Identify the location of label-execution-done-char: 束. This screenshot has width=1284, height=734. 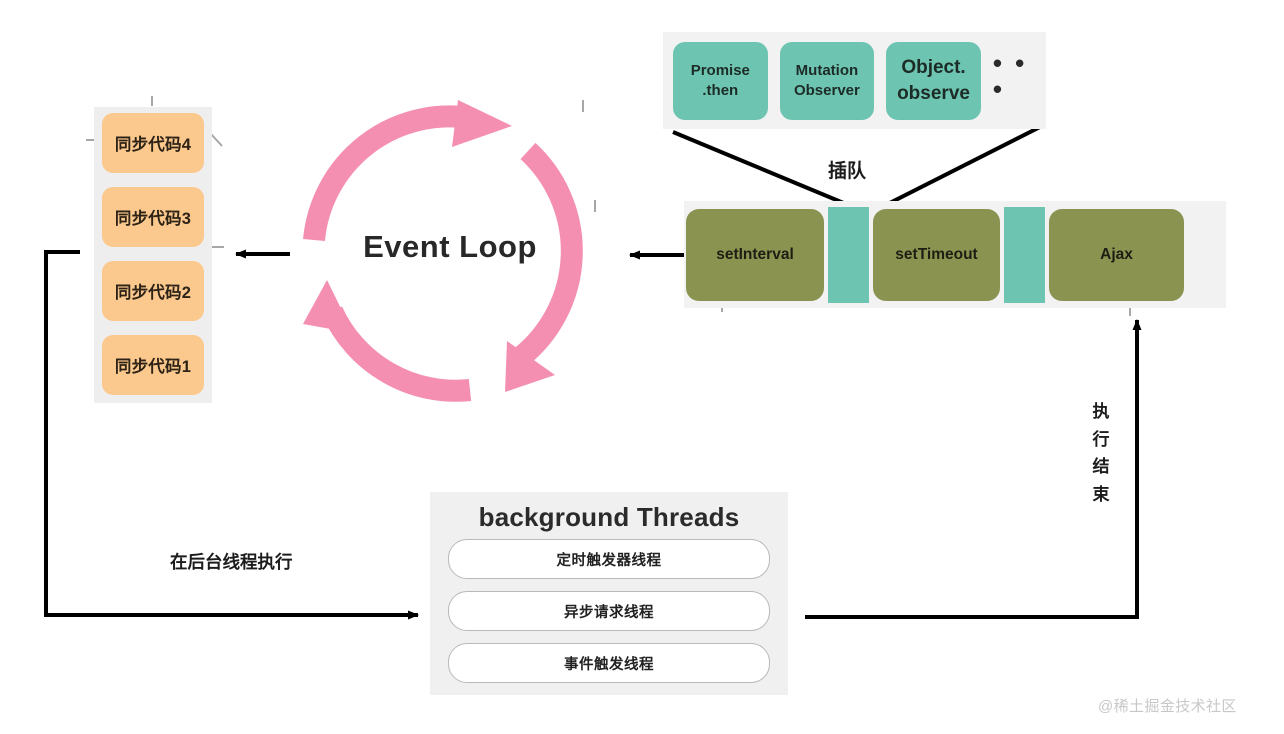
(1101, 494).